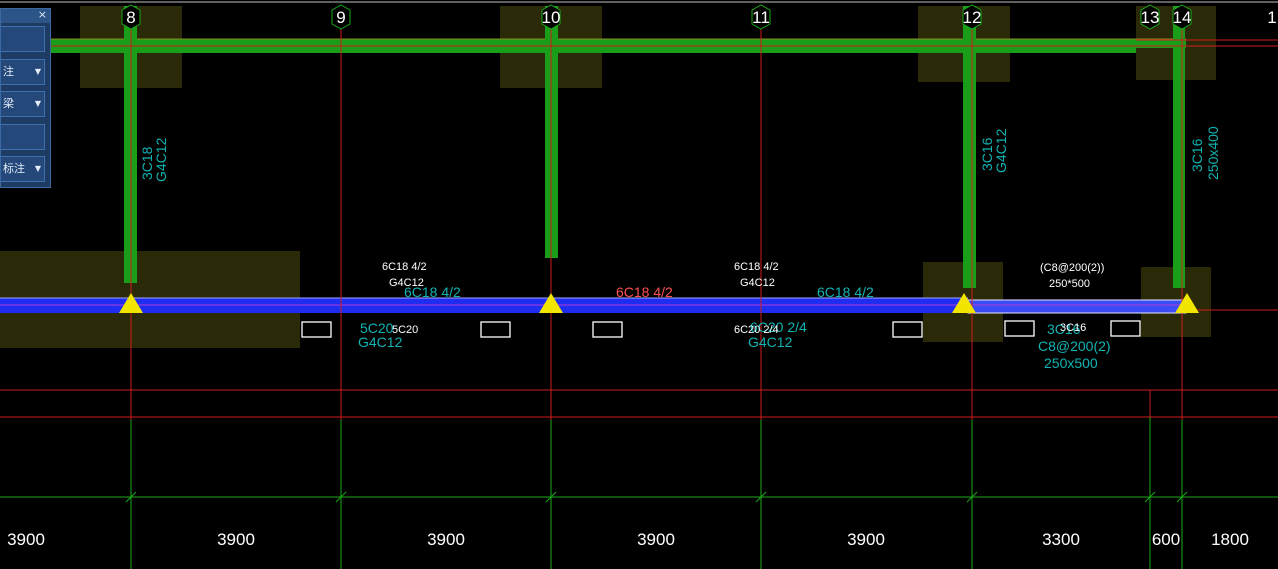  Describe the element at coordinates (680, 154) in the screenshot. I see `column-labels: 3C18 G4C12 3C16 G4C12 3C16 250x400` at that location.